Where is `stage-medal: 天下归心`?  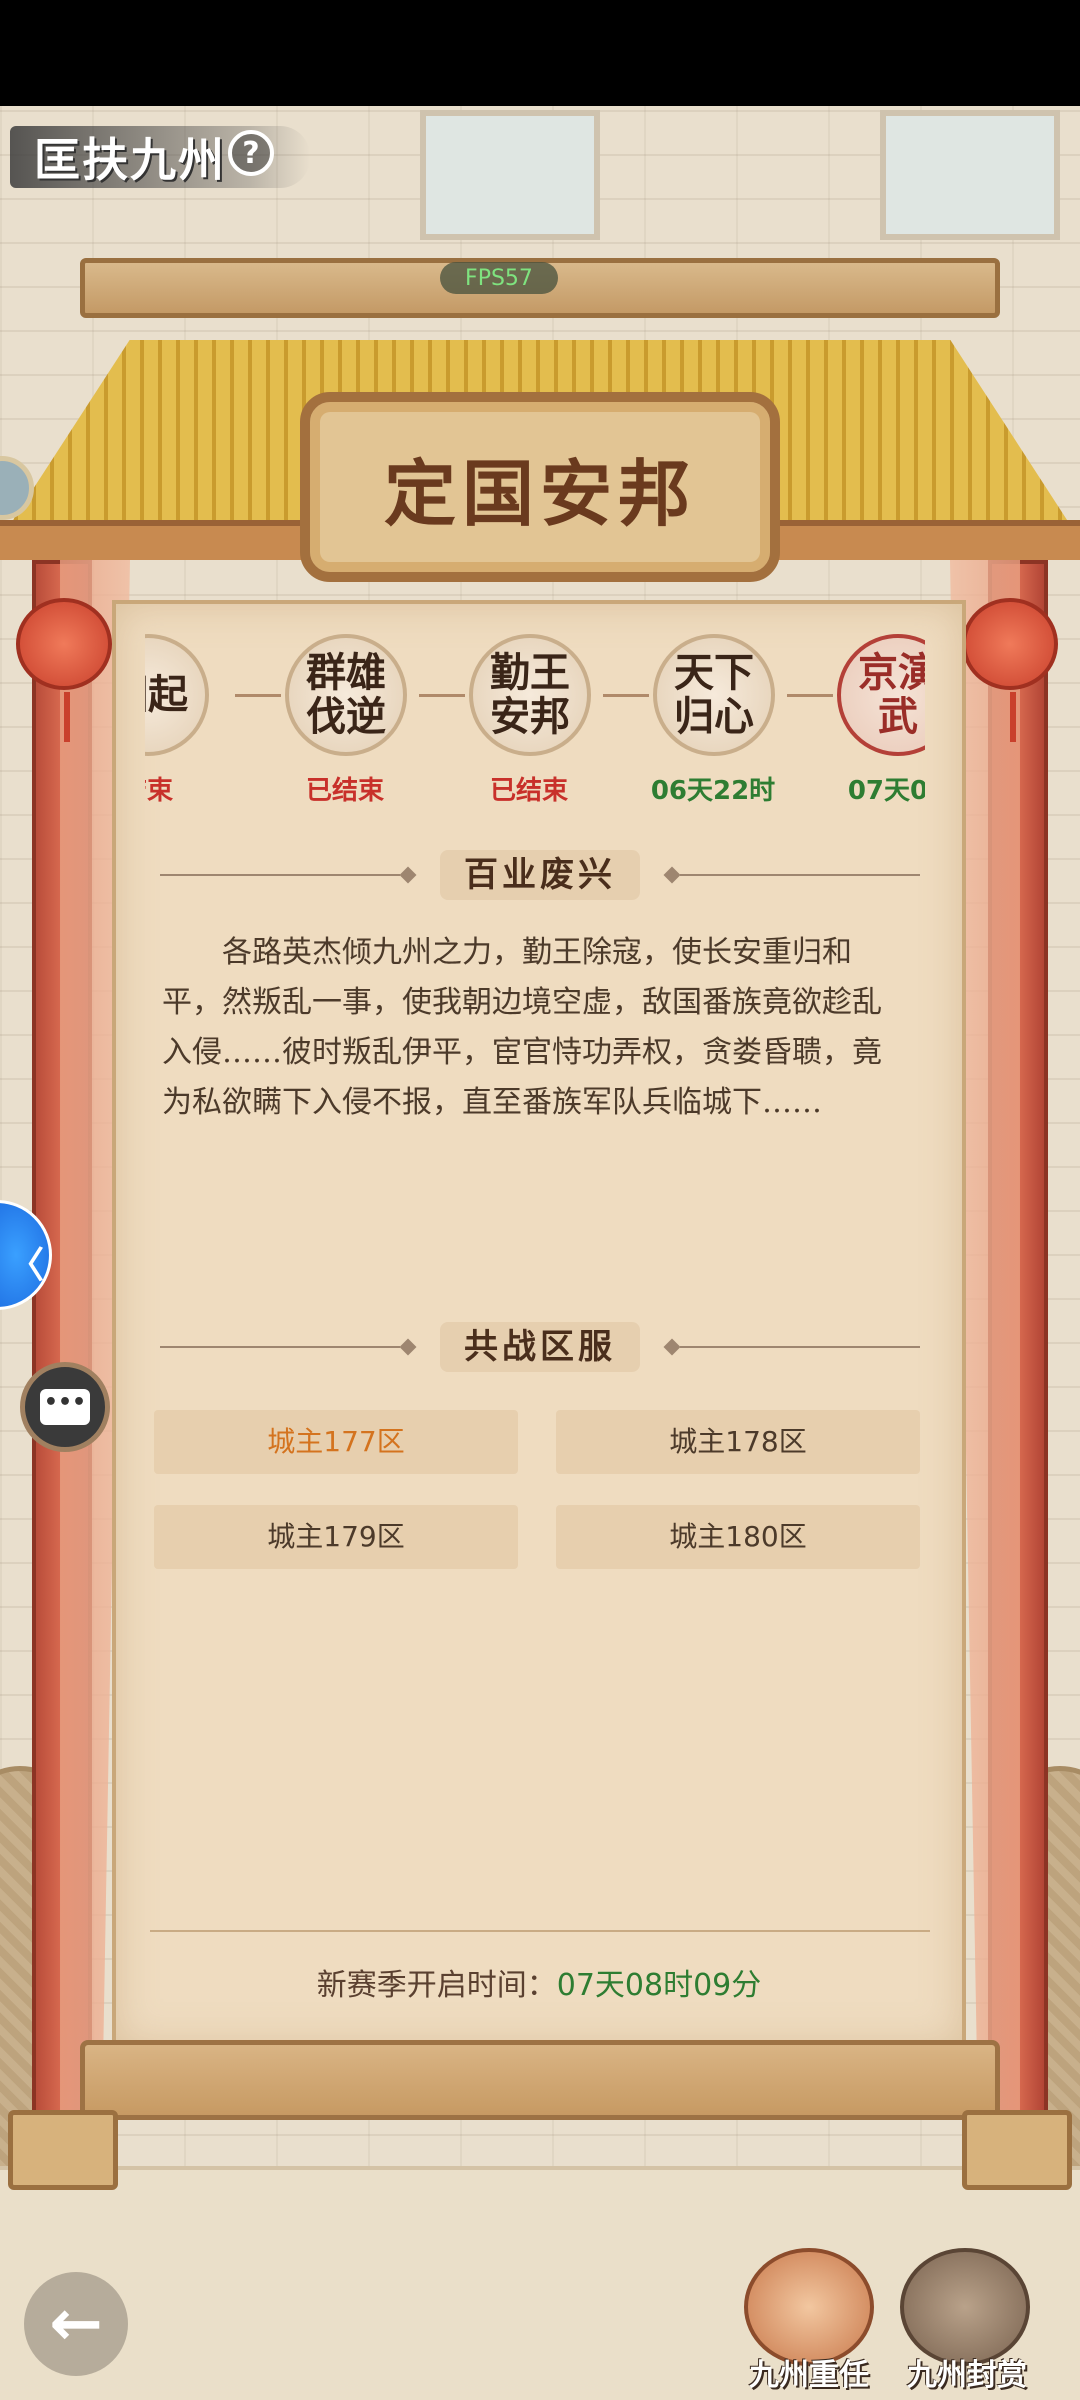
stage-medal: 天下归心 is located at coordinates (714, 695).